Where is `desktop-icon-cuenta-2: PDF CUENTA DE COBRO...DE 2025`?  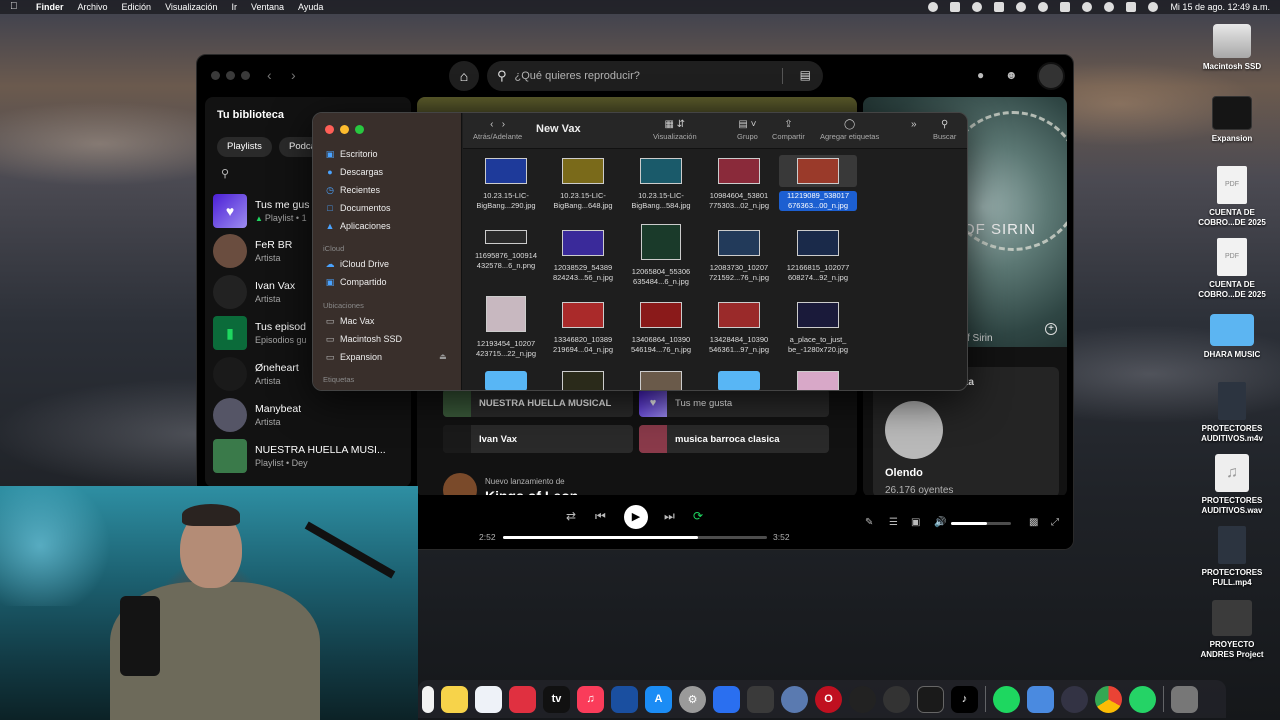
desktop-icon-cuenta-2: PDF CUENTA DE COBRO...DE 2025 is located at coordinates (1232, 269).